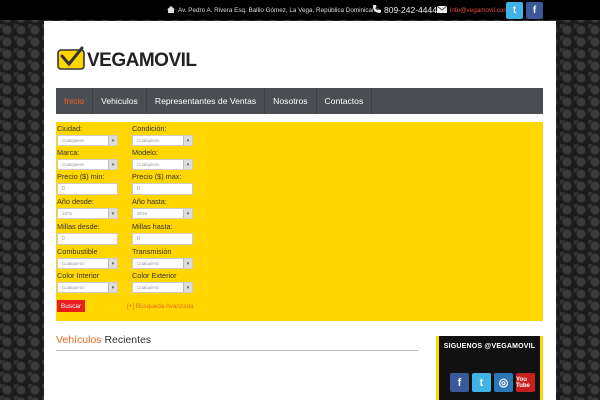 The height and width of the screenshot is (400, 600). I want to click on modelo-label: Modelo:, so click(145, 152).